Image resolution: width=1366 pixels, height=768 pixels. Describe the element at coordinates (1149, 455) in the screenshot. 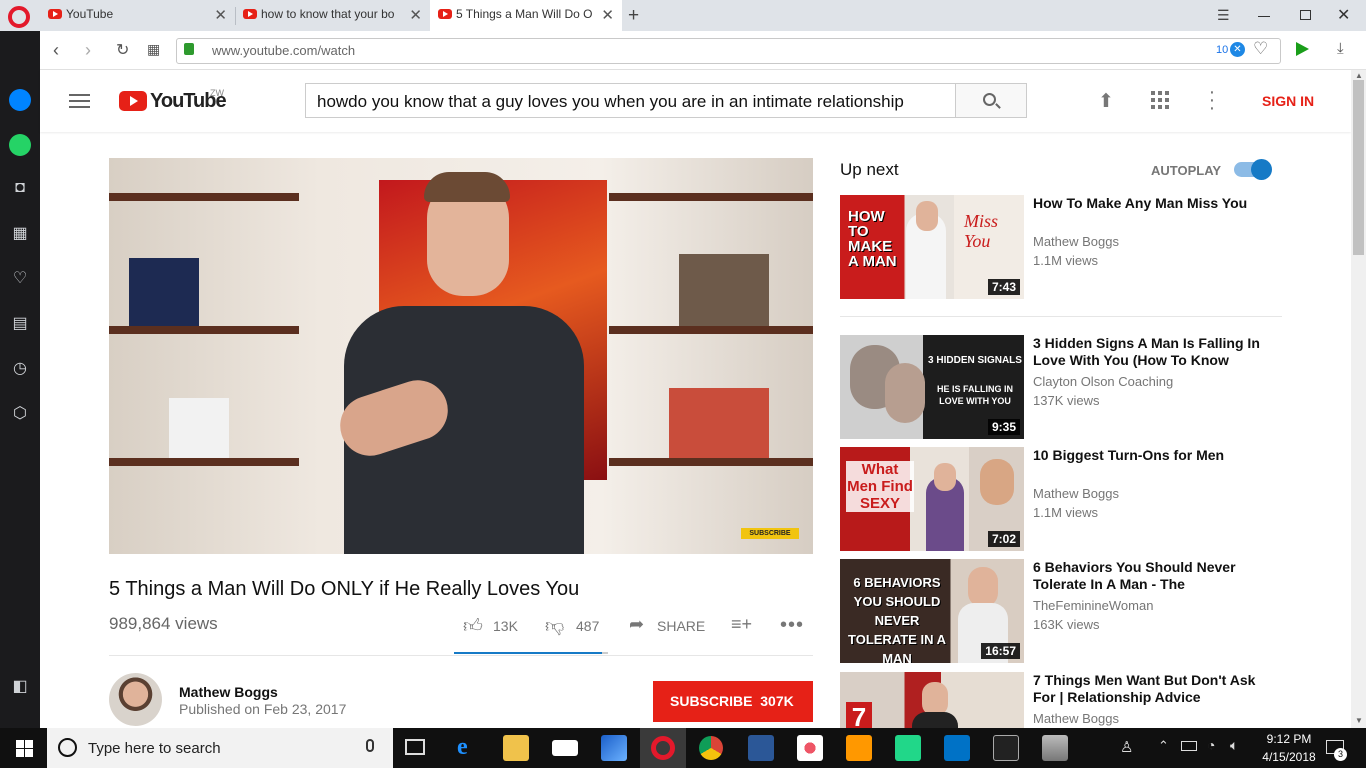

I see `video-title-link: 10 Biggest Turn-Ons for Men` at that location.